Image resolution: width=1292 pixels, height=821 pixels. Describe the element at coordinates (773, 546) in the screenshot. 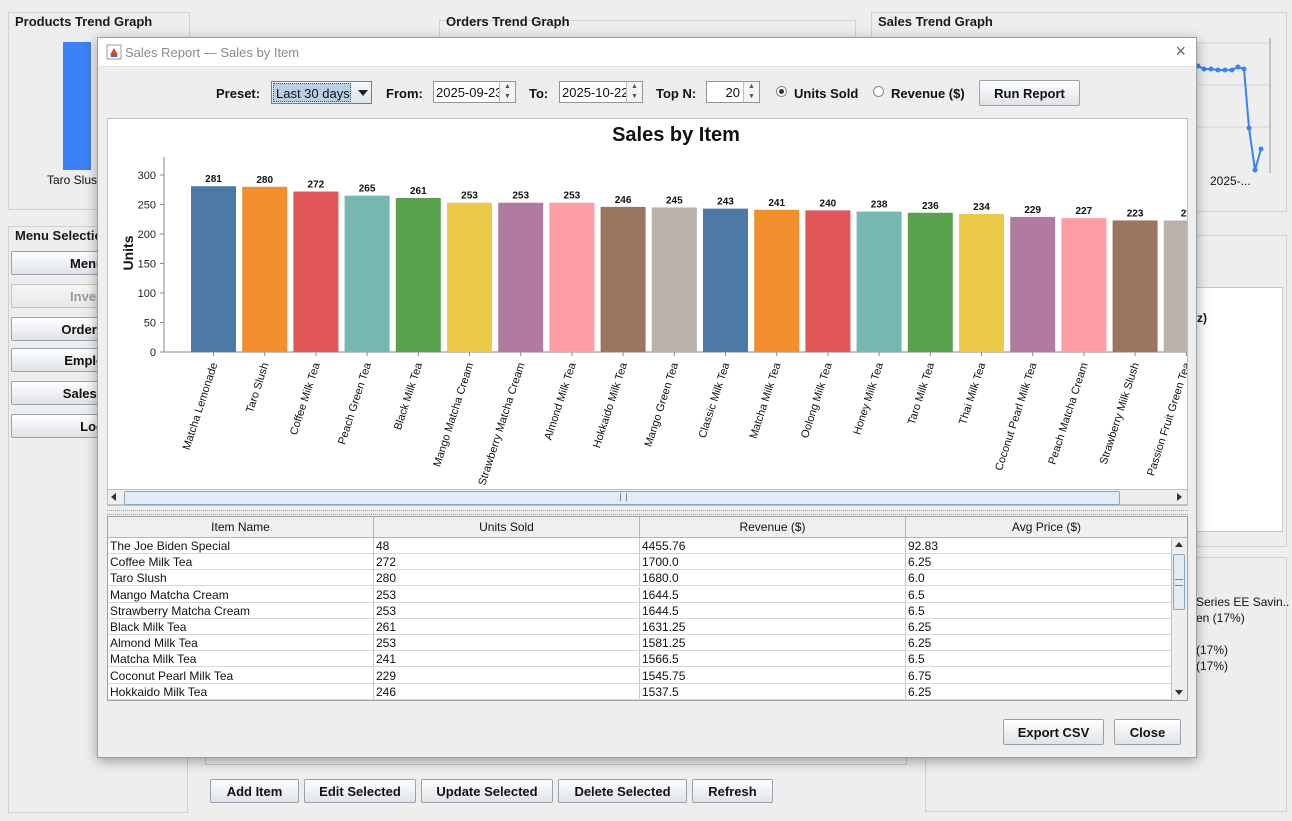

I see `table-cell: 4455.76` at that location.